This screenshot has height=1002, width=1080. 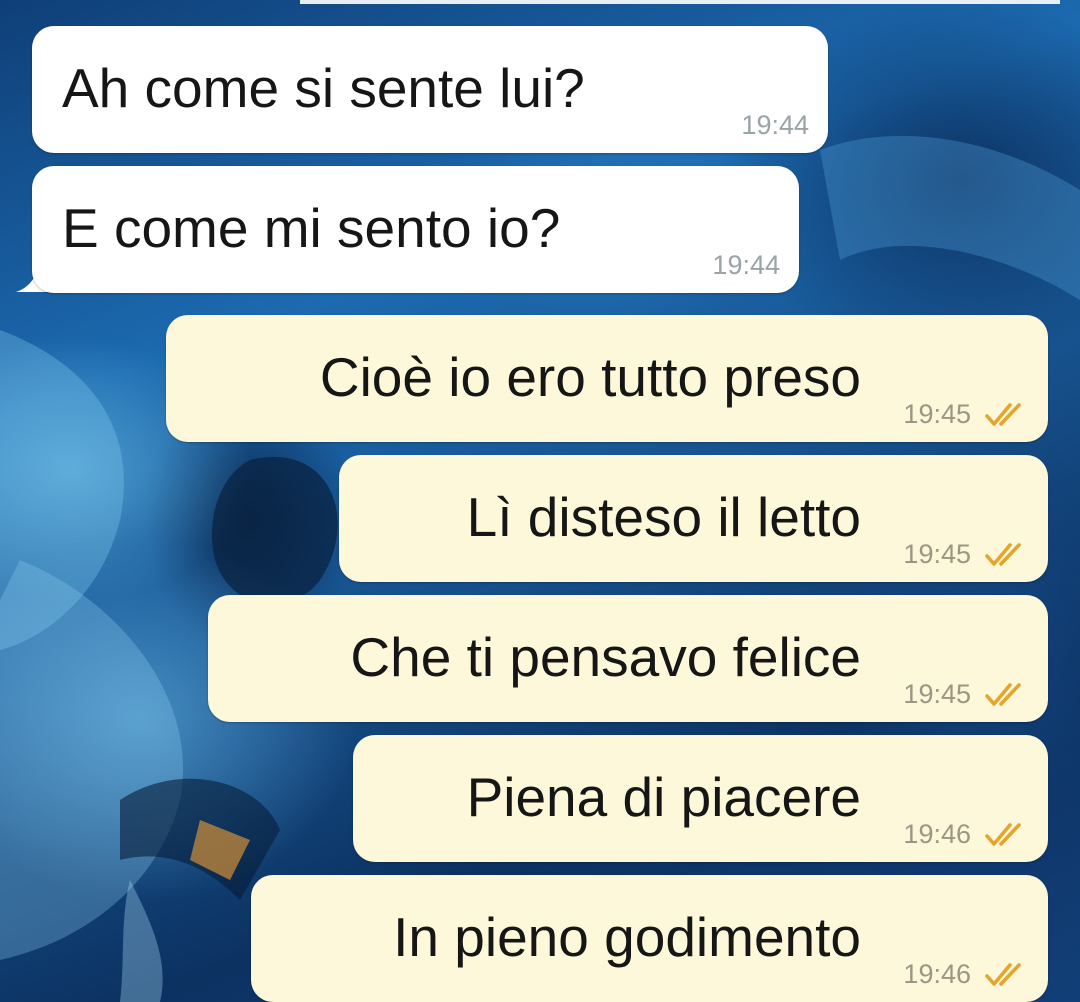 I want to click on message-bubble-outgoing: Lì disteso il letto 19:45, so click(x=693, y=518).